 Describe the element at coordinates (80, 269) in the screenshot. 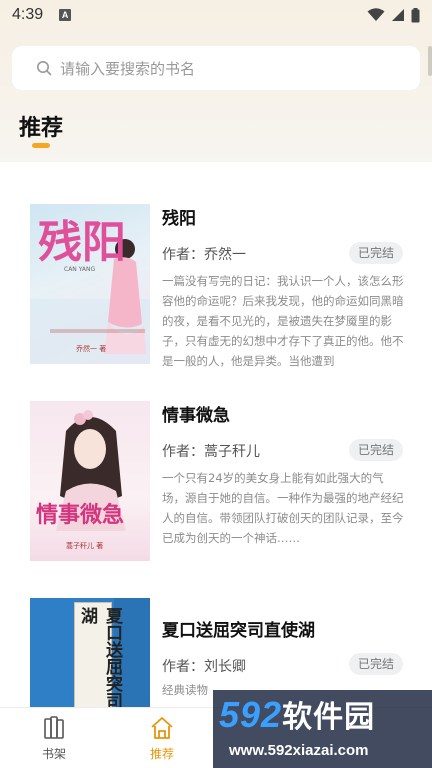

I see `cover-pinyin: CAN YANG` at that location.